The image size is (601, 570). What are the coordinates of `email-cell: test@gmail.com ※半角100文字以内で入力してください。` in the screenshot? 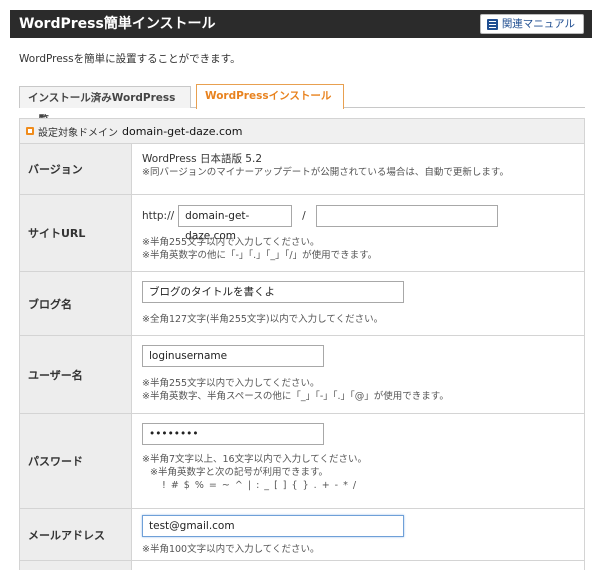 It's located at (358, 534).